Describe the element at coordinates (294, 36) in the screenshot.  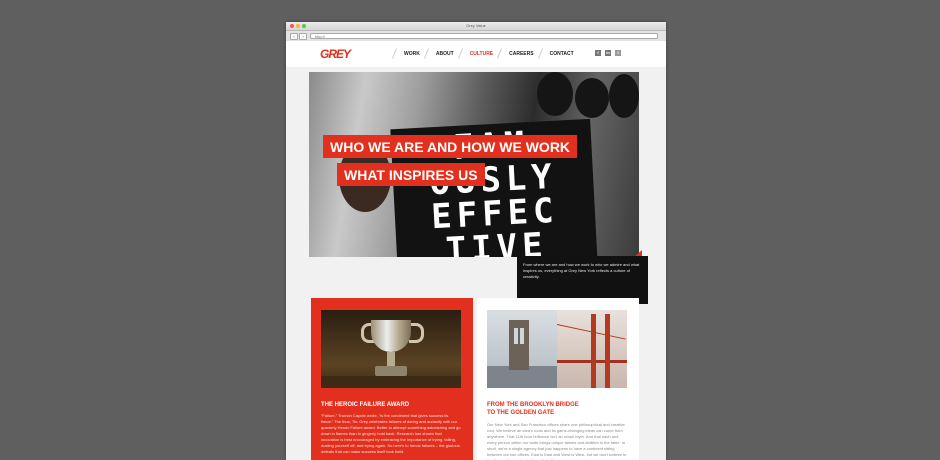
I see `back-icon: ‹` at that location.